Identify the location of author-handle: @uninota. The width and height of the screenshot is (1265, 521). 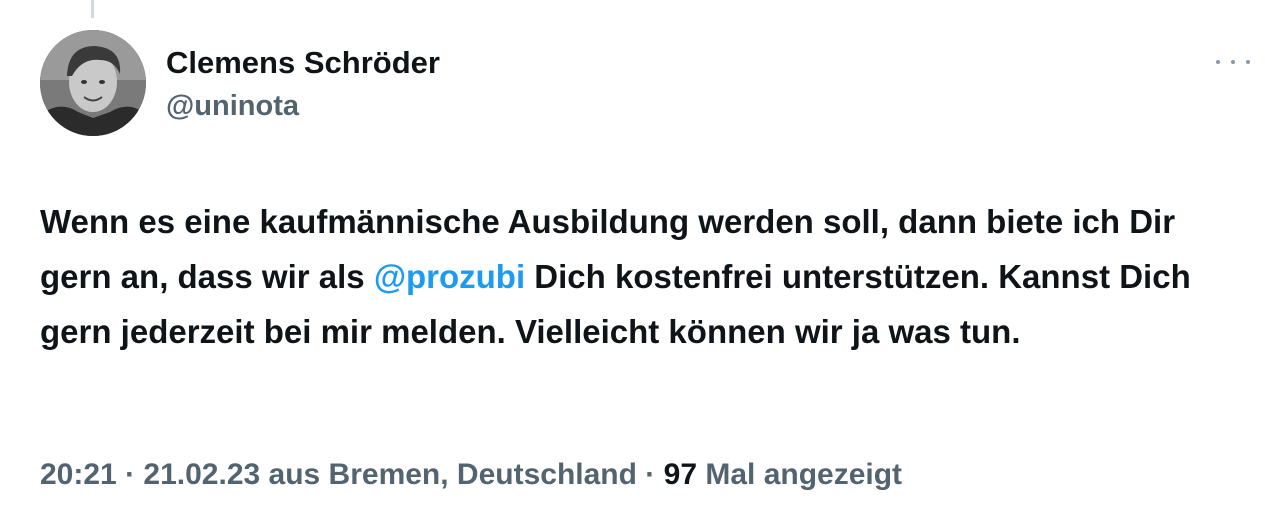
(232, 106).